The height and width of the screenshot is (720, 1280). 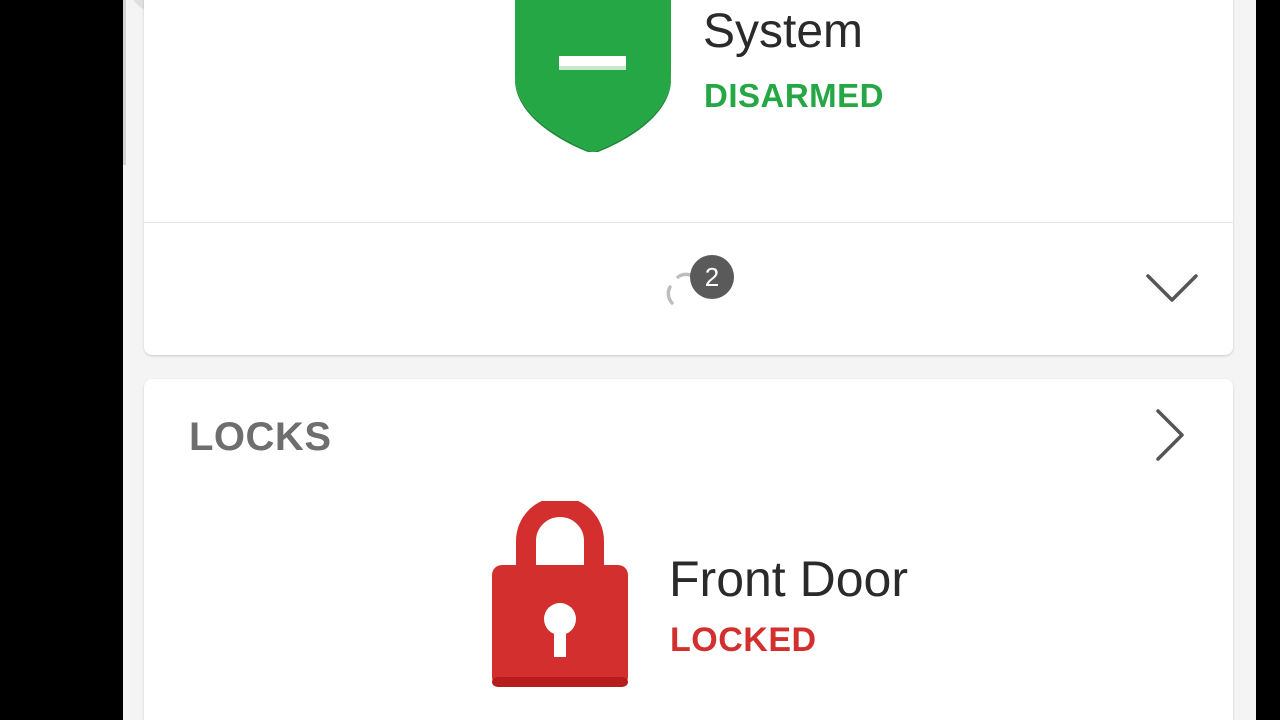 I want to click on system-status: DISARMED, so click(x=794, y=95).